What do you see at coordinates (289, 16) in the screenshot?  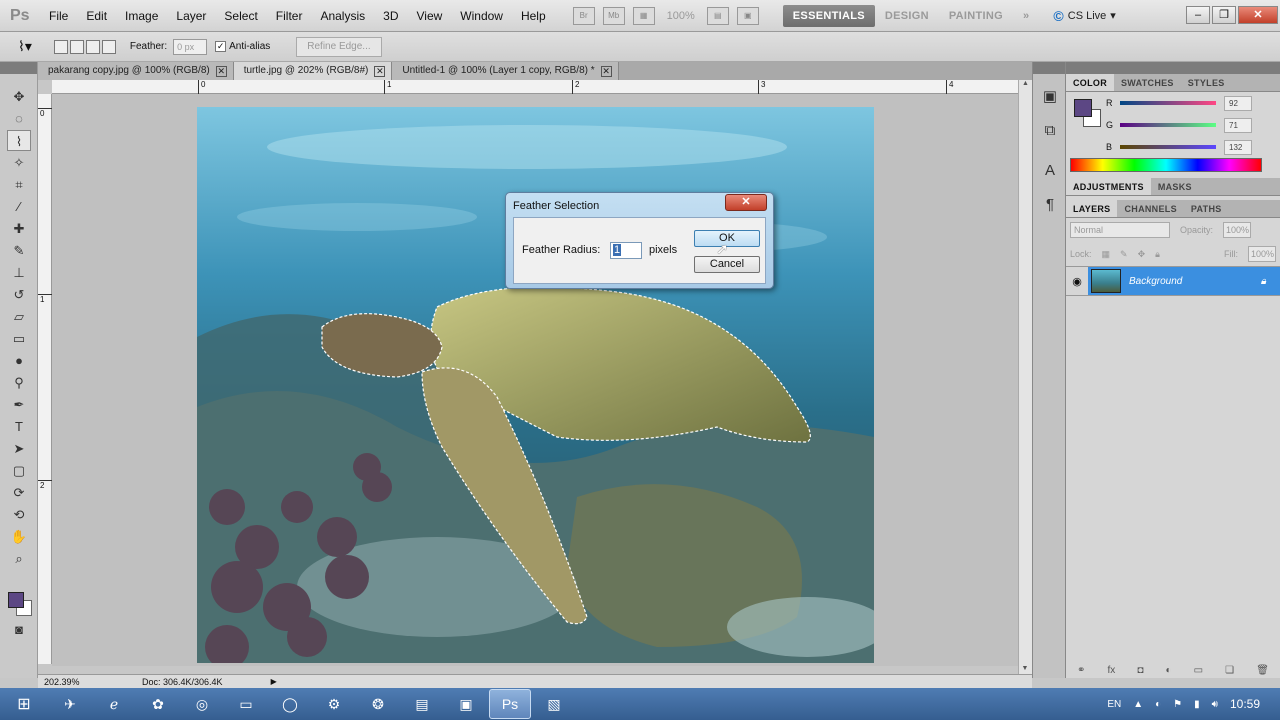 I see `menu-filter: Filter` at bounding box center [289, 16].